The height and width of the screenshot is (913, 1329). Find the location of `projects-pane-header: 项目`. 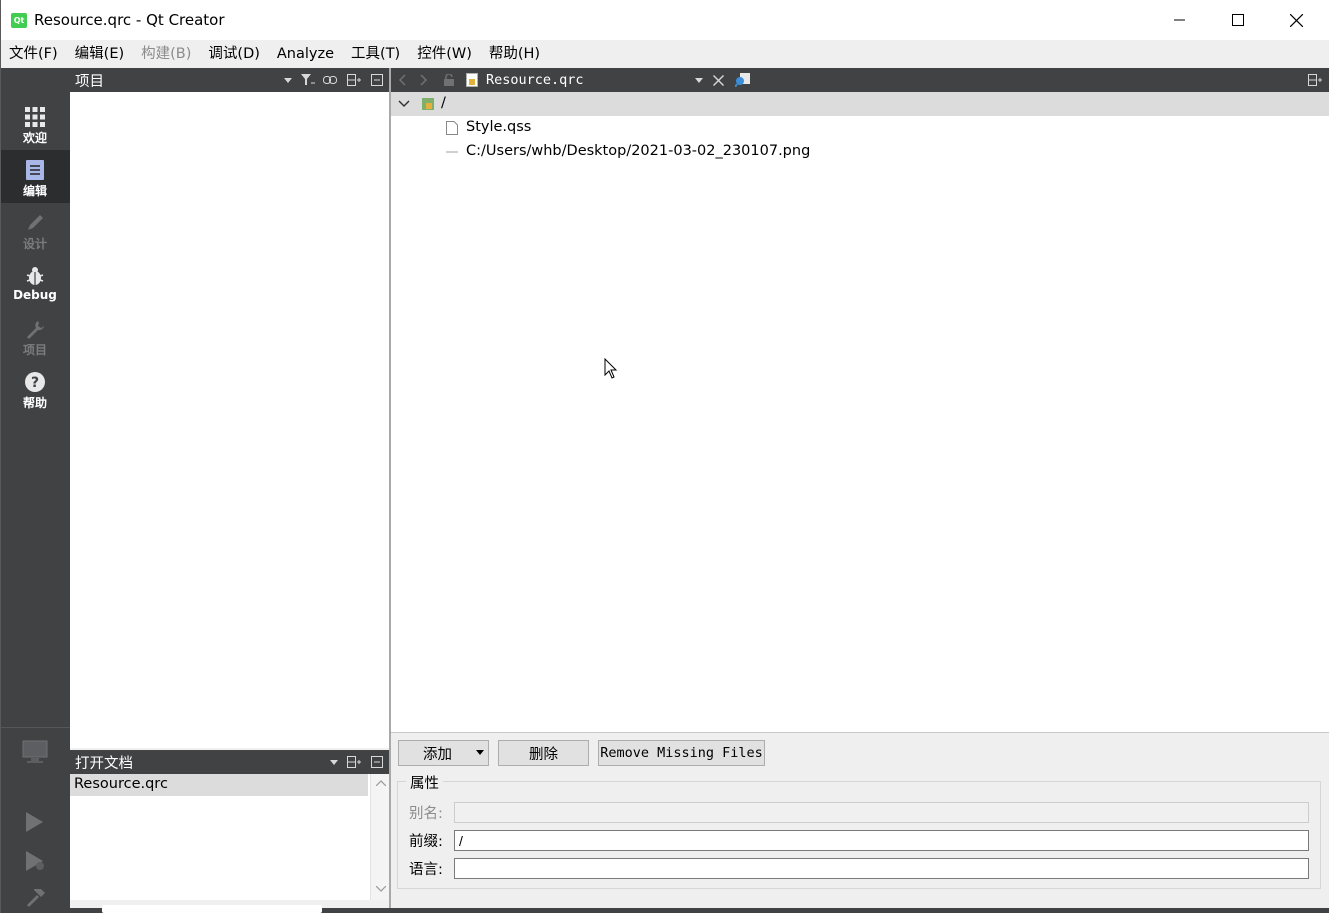

projects-pane-header: 项目 is located at coordinates (230, 80).